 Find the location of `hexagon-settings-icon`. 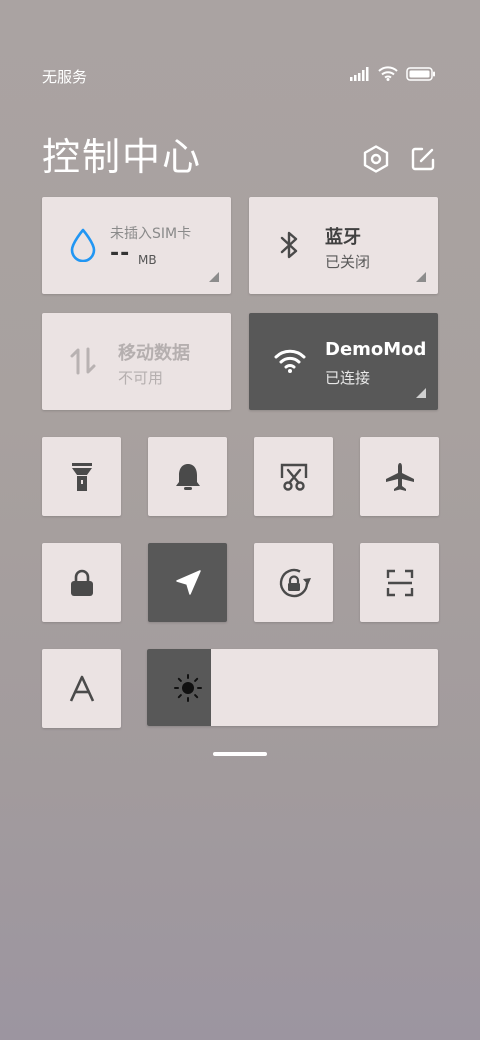

hexagon-settings-icon is located at coordinates (376, 159).